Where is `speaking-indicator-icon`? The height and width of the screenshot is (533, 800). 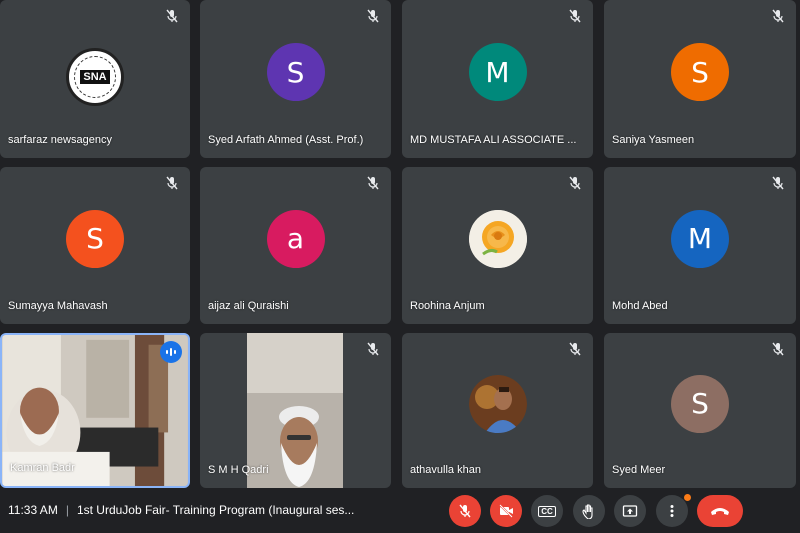
speaking-indicator-icon is located at coordinates (171, 352).